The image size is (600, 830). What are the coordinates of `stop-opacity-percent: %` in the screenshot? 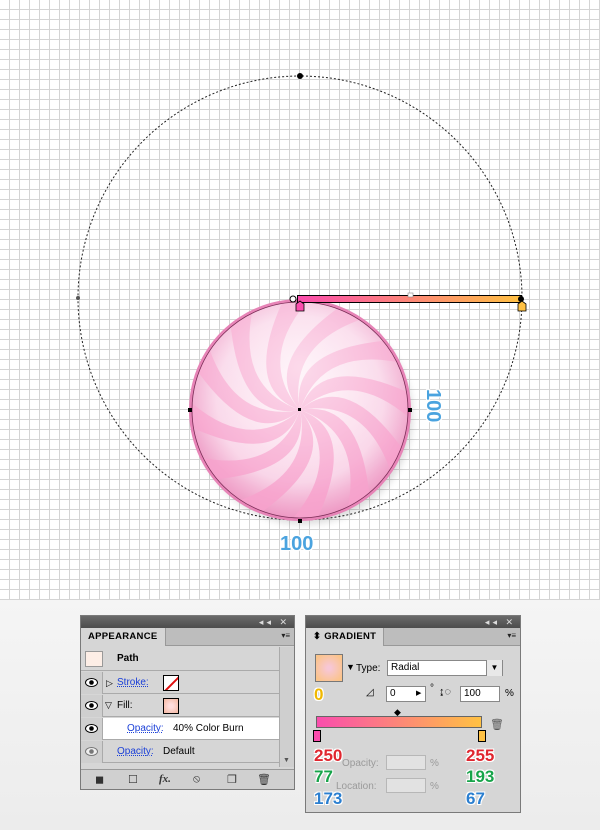 It's located at (434, 763).